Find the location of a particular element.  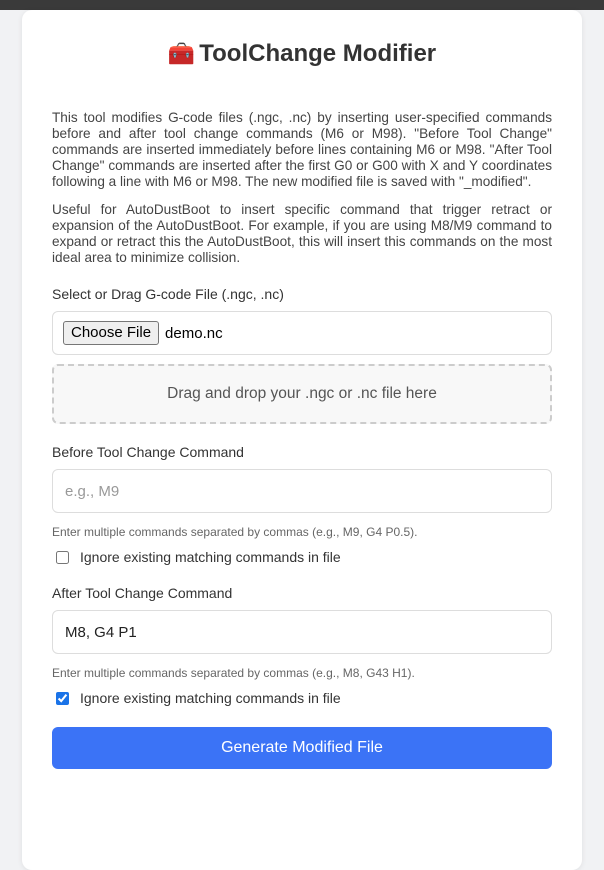

top-bar is located at coordinates (302, 5).